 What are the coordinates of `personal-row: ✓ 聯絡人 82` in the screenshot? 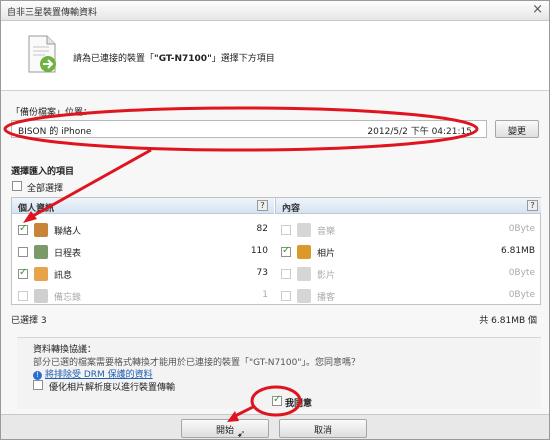 It's located at (143, 231).